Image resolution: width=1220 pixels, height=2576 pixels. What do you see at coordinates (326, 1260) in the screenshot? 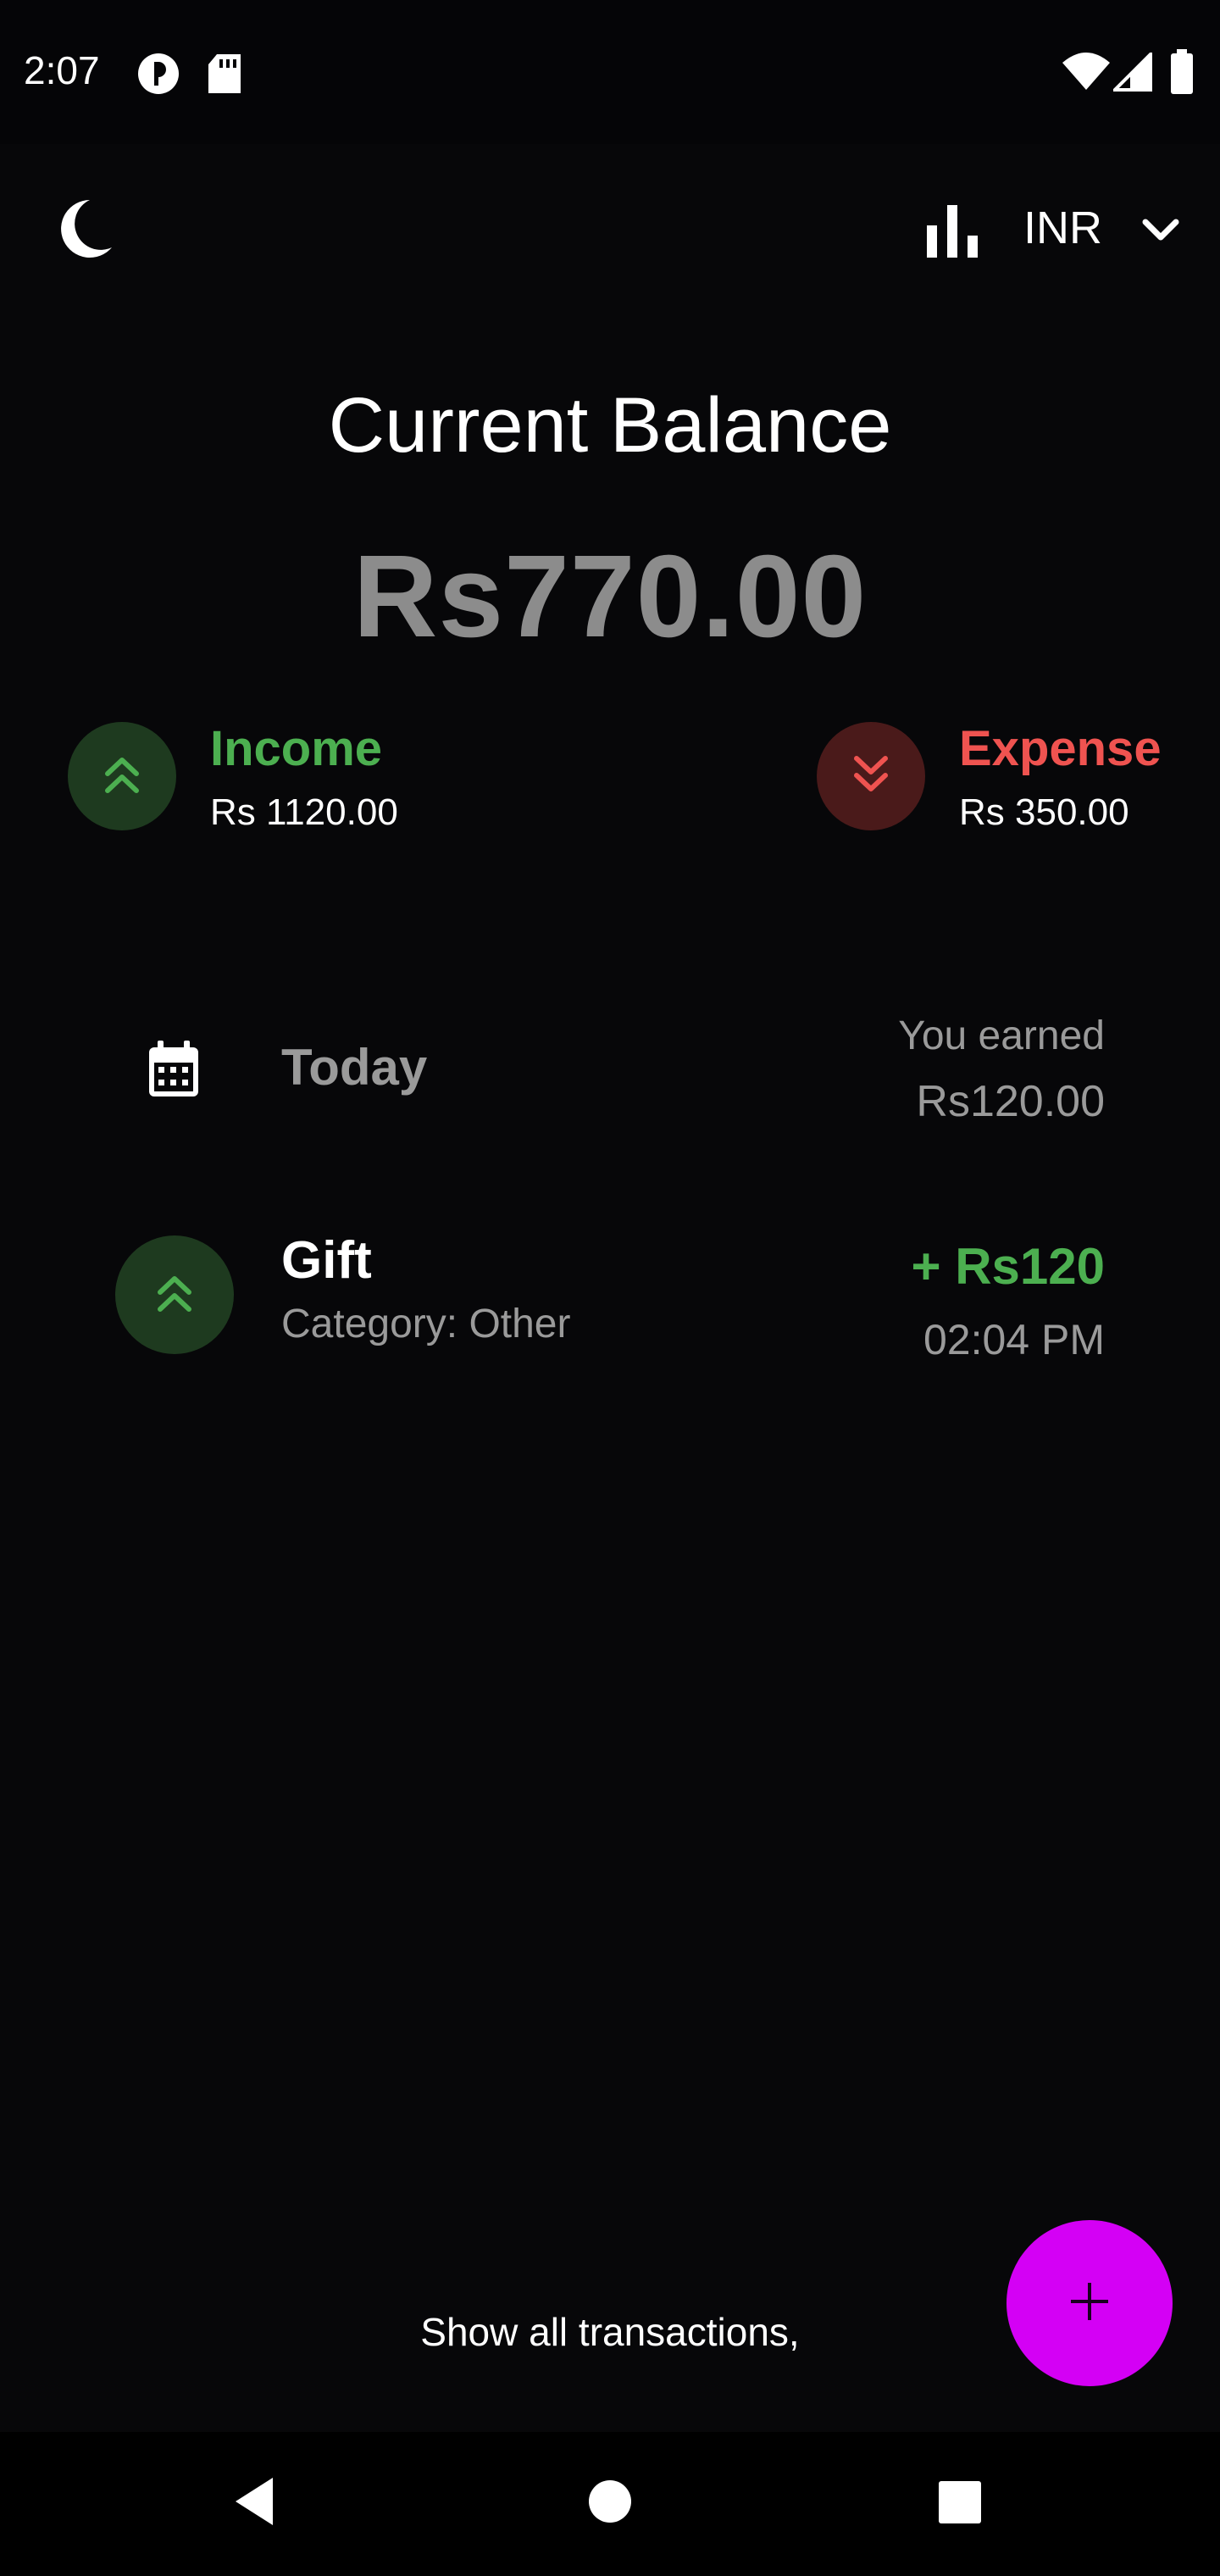
I see `transaction-title: Gift` at bounding box center [326, 1260].